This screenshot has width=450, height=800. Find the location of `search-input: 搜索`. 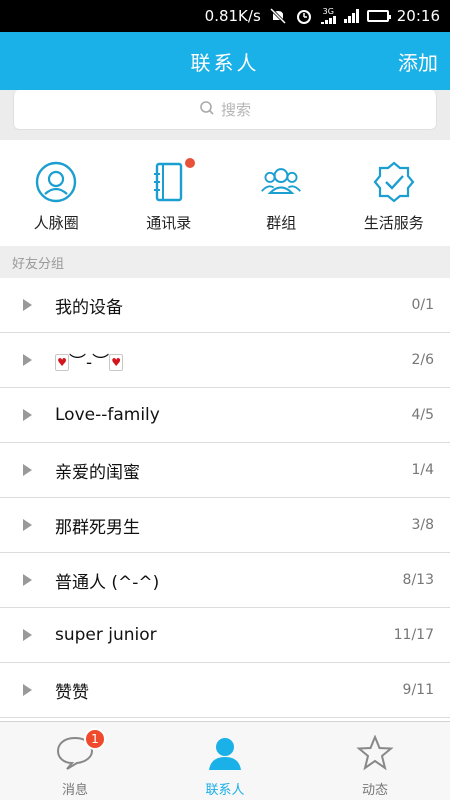

search-input: 搜索 is located at coordinates (225, 110).